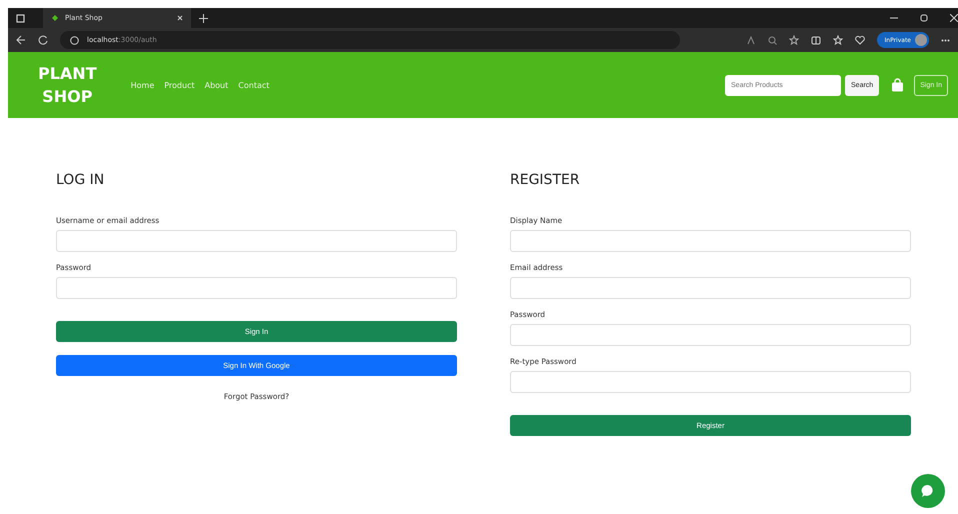  Describe the element at coordinates (924, 18) in the screenshot. I see `restore-icon` at that location.